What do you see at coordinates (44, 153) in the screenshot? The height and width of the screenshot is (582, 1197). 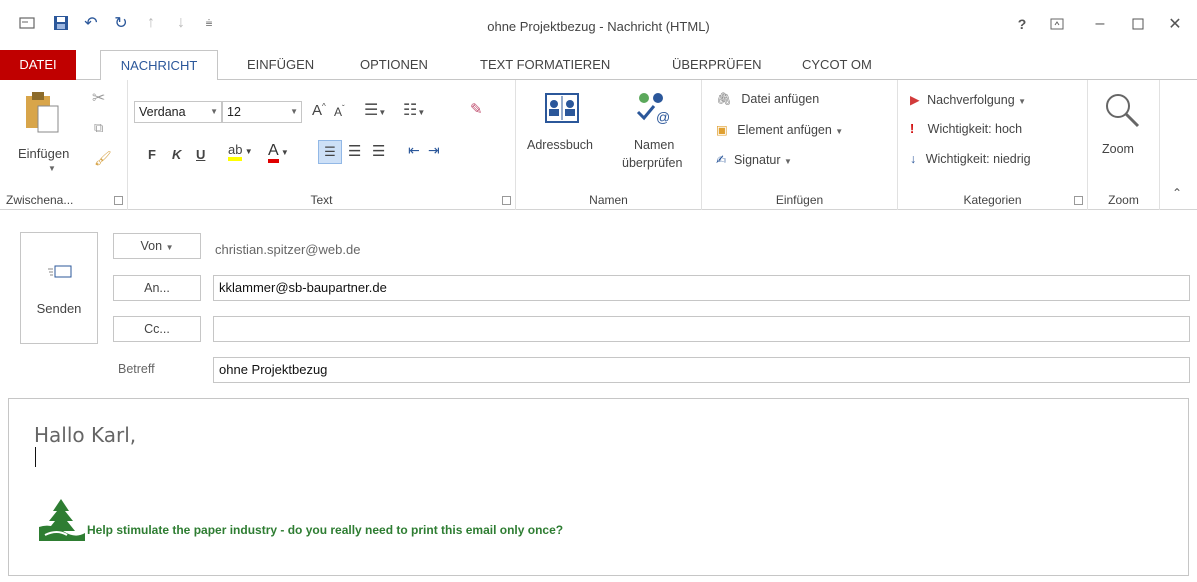 I see `paste-label: Einfügen` at bounding box center [44, 153].